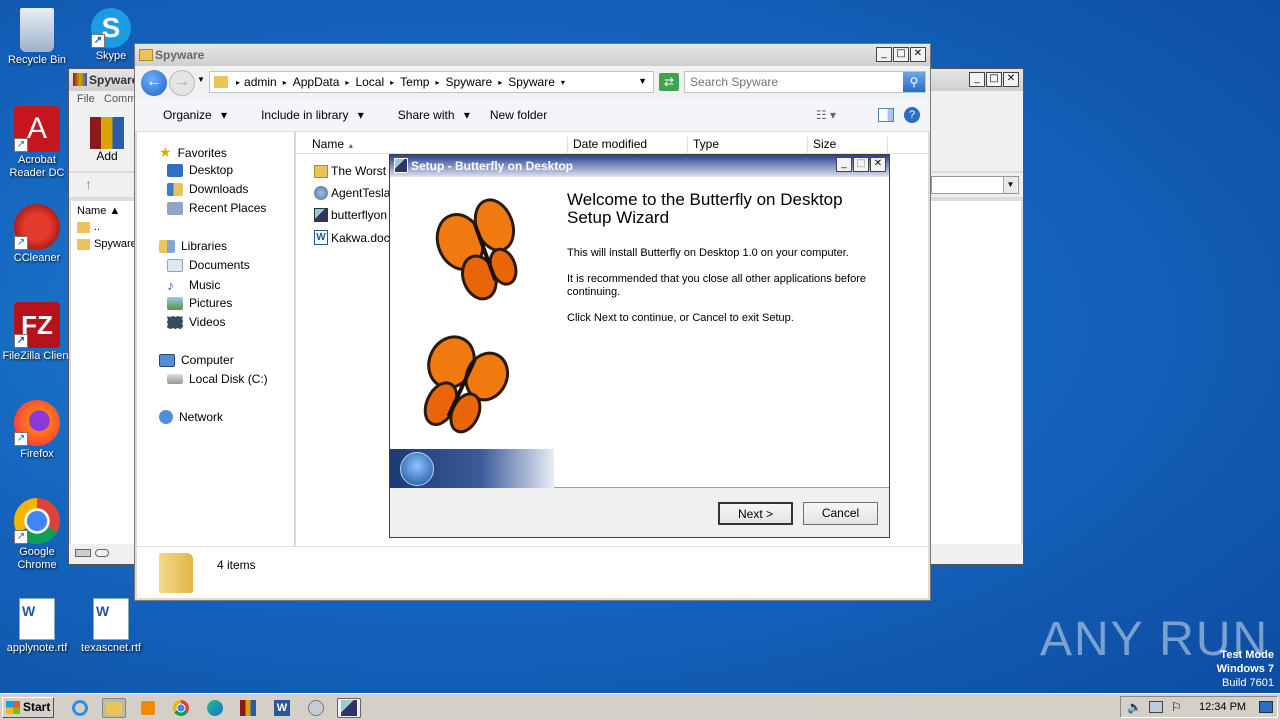  I want to click on desktop-icon-ccleaner: ↗ CCleaner, so click(37, 234).